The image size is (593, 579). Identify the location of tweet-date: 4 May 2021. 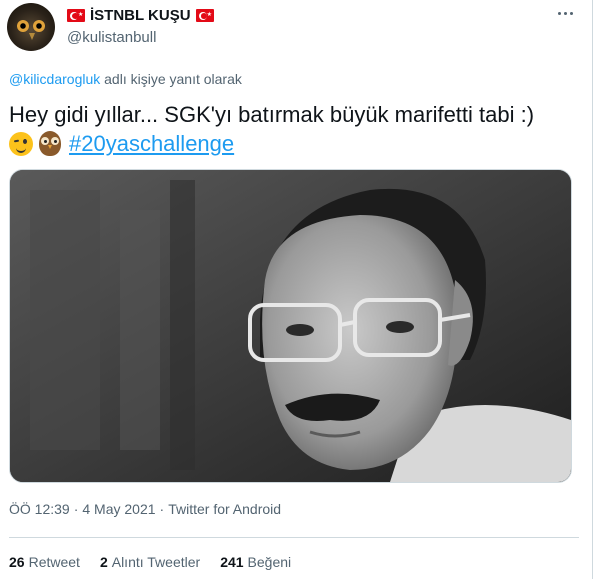
(118, 509).